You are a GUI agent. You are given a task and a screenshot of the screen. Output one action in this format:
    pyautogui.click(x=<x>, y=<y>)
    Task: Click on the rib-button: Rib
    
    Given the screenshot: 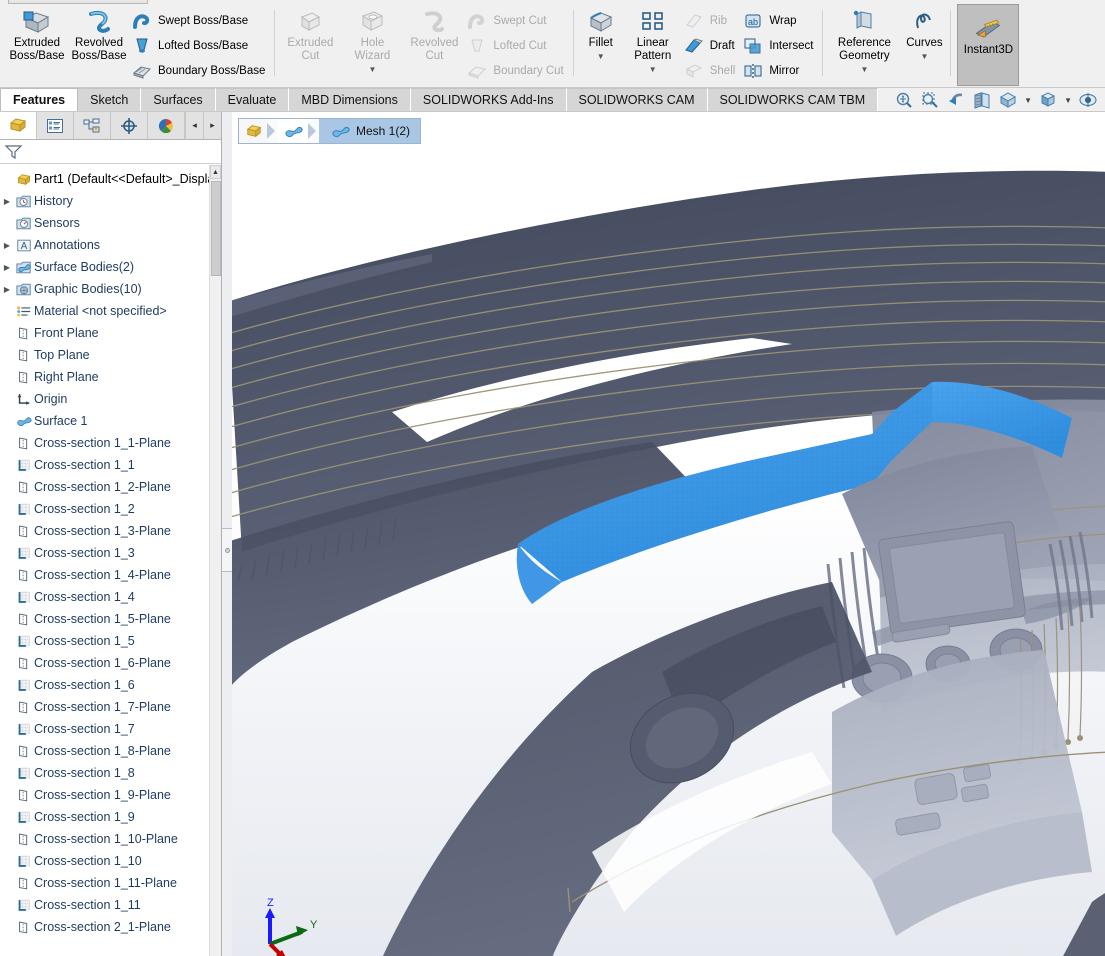 What is the action you would take?
    pyautogui.click(x=712, y=20)
    